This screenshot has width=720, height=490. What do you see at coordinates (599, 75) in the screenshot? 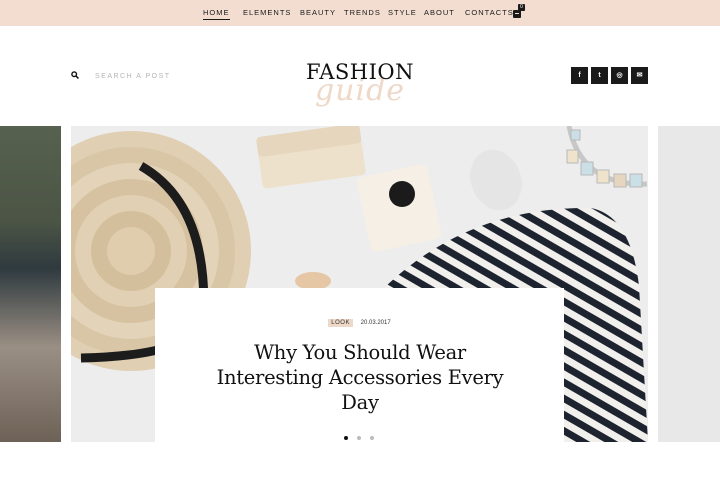
I see `twitter-icon: t` at bounding box center [599, 75].